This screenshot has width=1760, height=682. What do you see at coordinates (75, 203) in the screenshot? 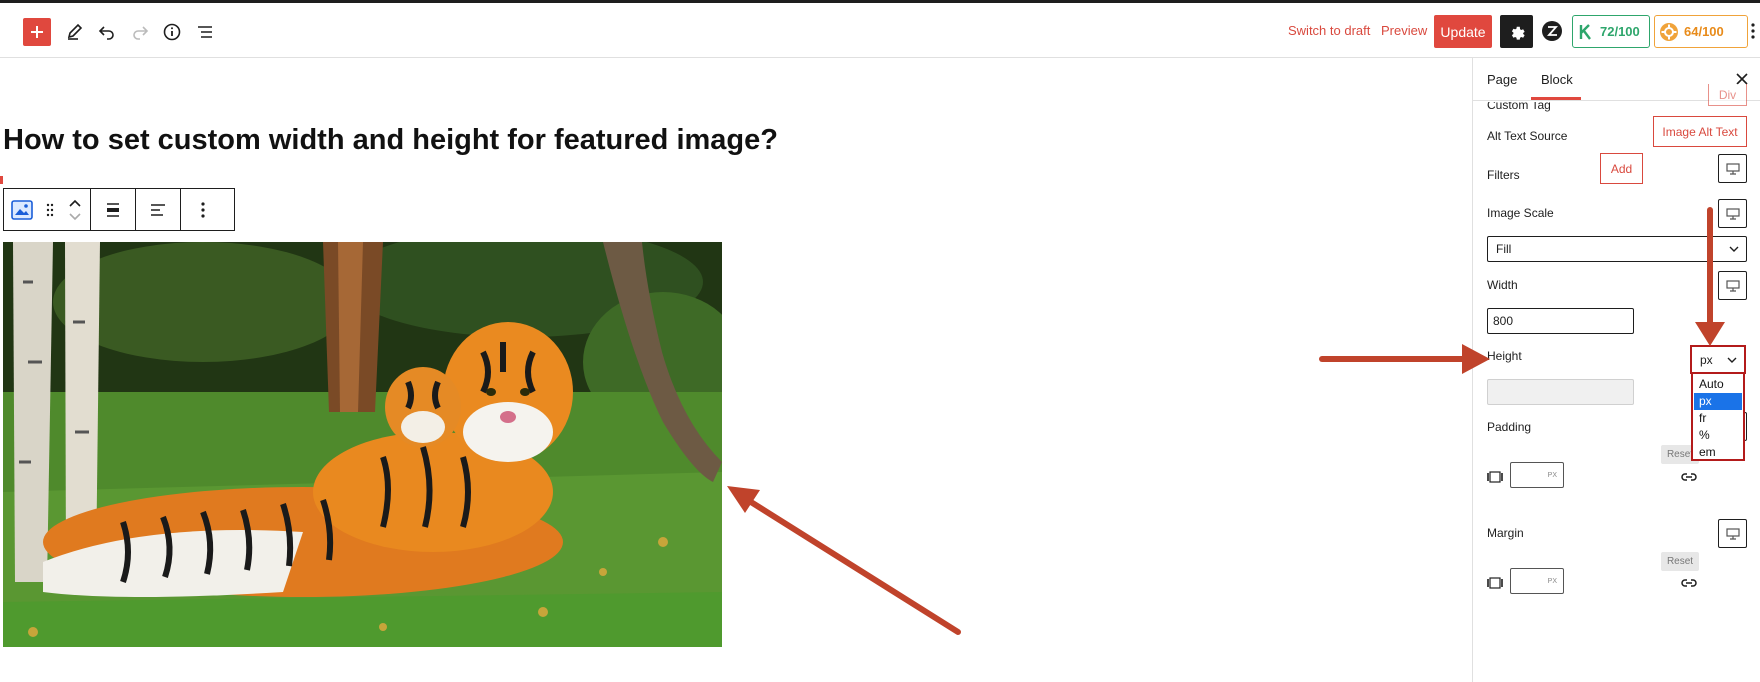
I see `chevron-up-icon` at bounding box center [75, 203].